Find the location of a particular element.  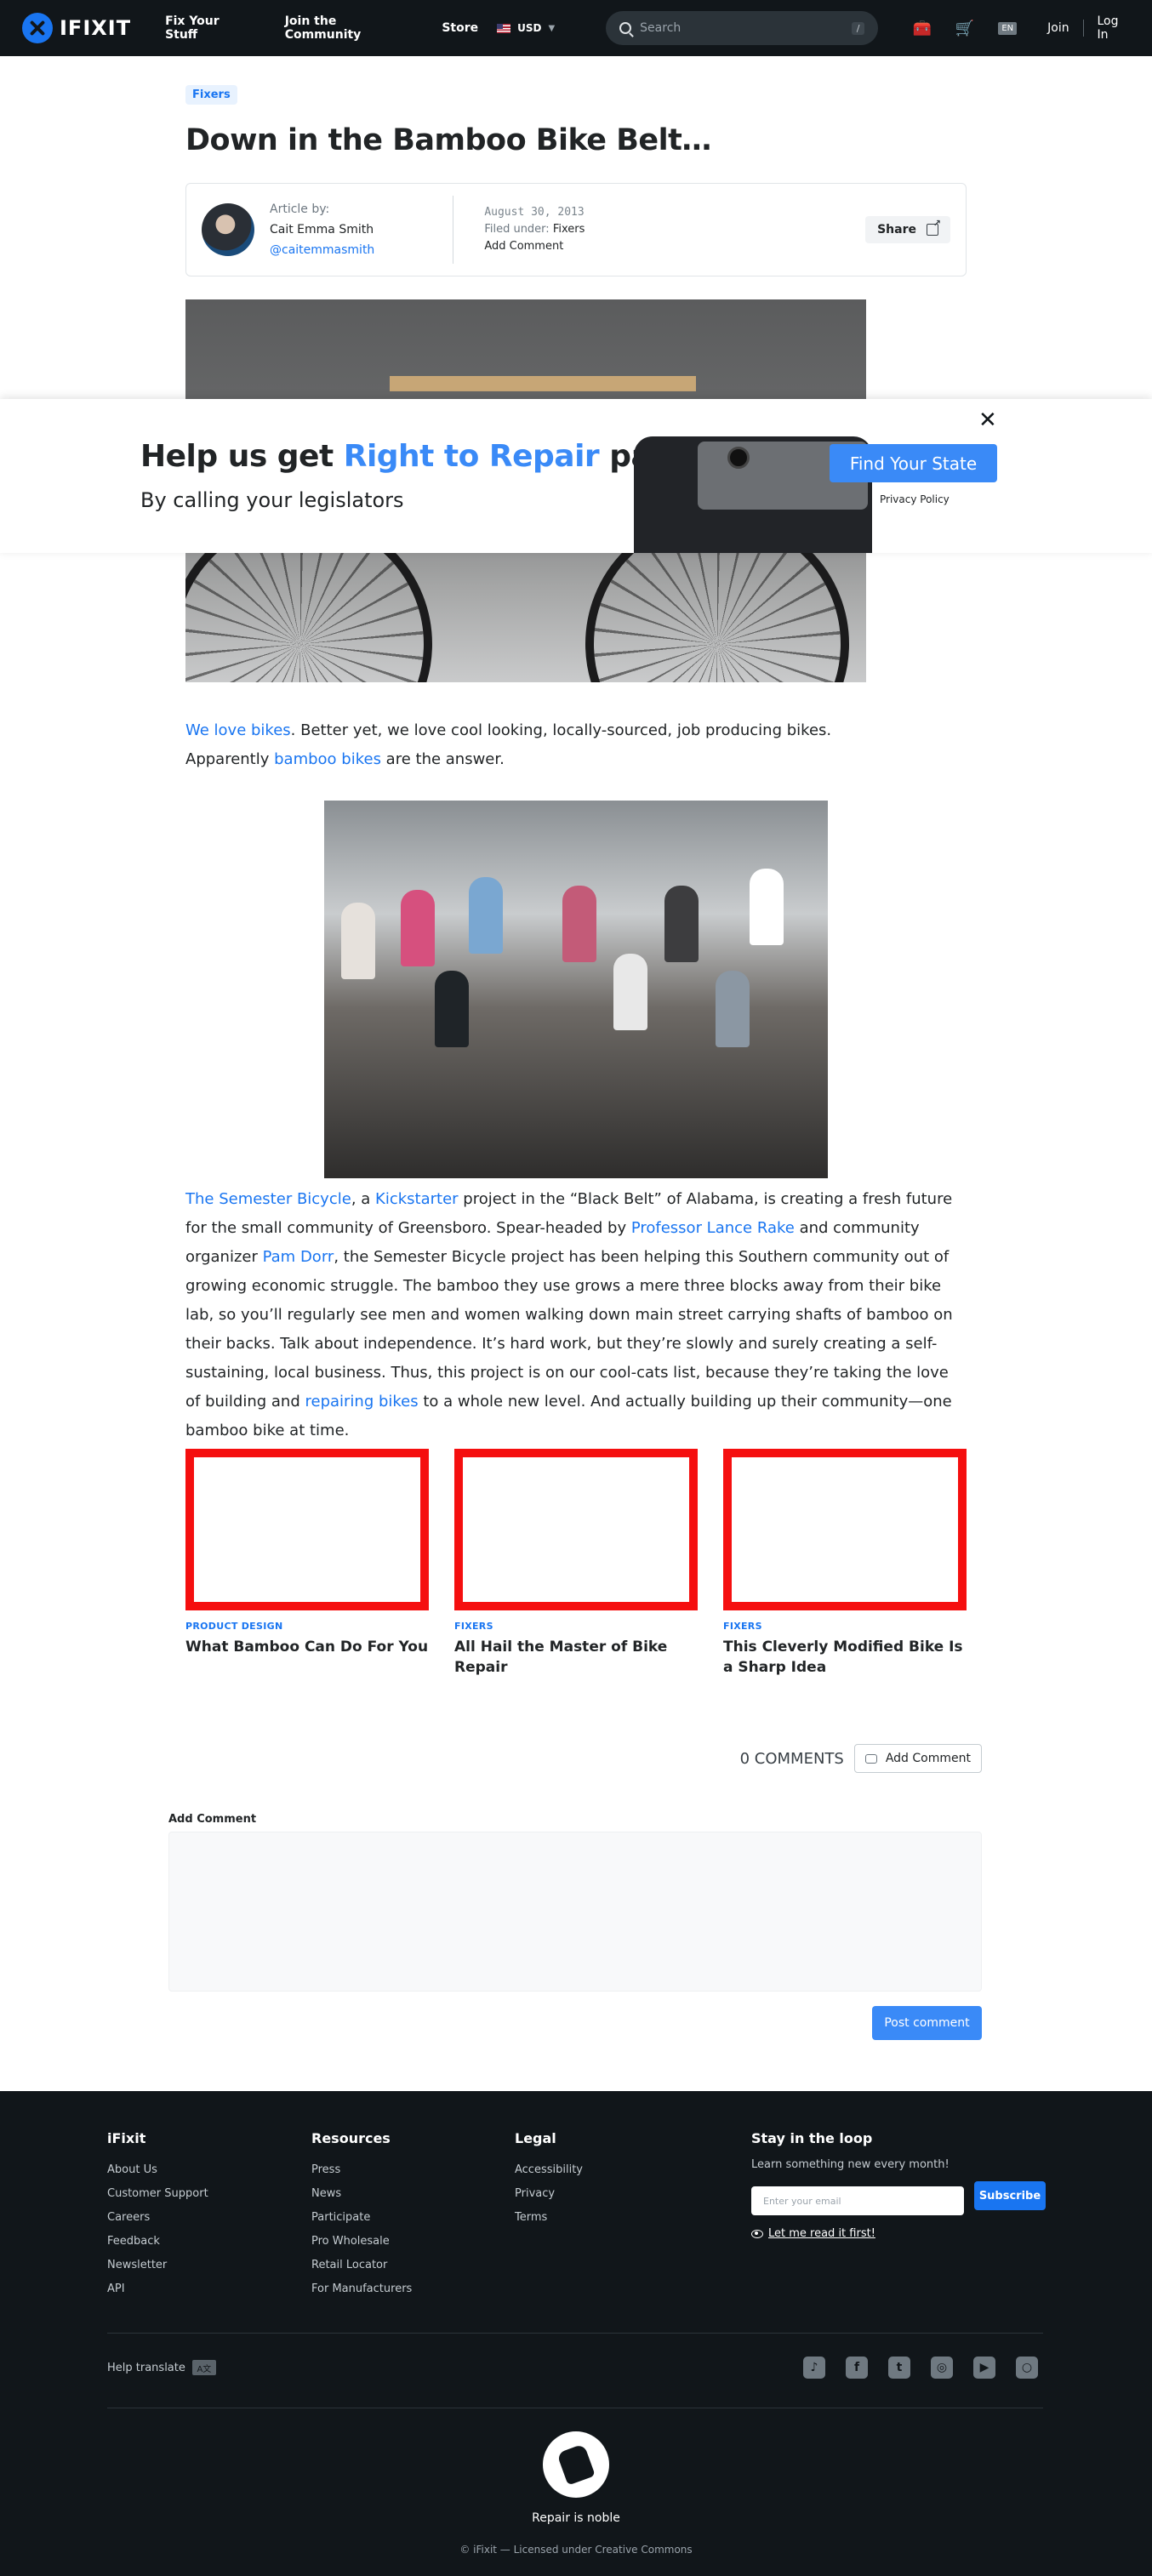

author-label: Article by: is located at coordinates (300, 209).